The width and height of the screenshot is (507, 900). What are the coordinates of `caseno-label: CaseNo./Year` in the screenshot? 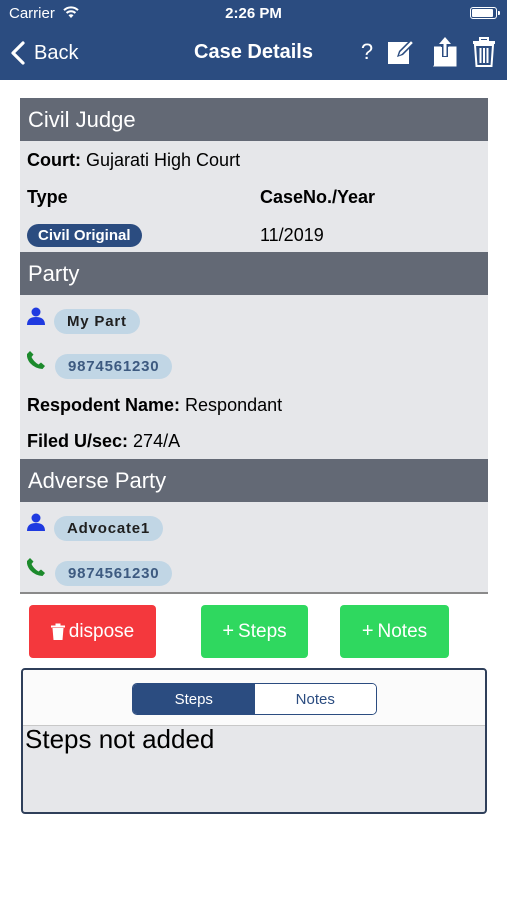 It's located at (318, 197).